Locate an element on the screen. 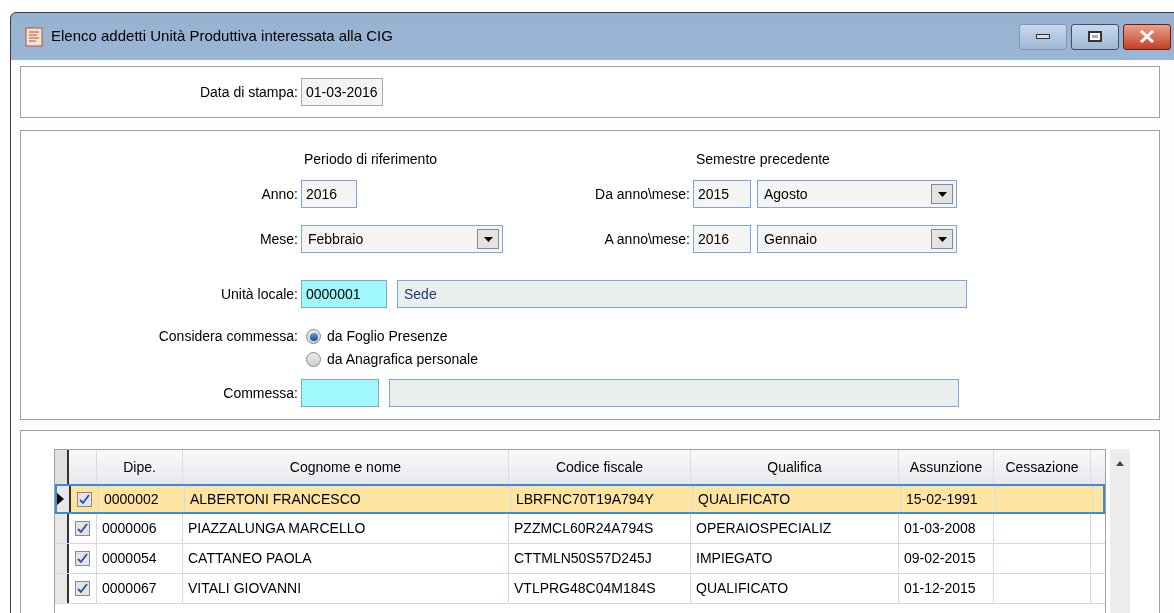 This screenshot has height=613, width=1174. table-cell-text: 0000054 is located at coordinates (129, 558).